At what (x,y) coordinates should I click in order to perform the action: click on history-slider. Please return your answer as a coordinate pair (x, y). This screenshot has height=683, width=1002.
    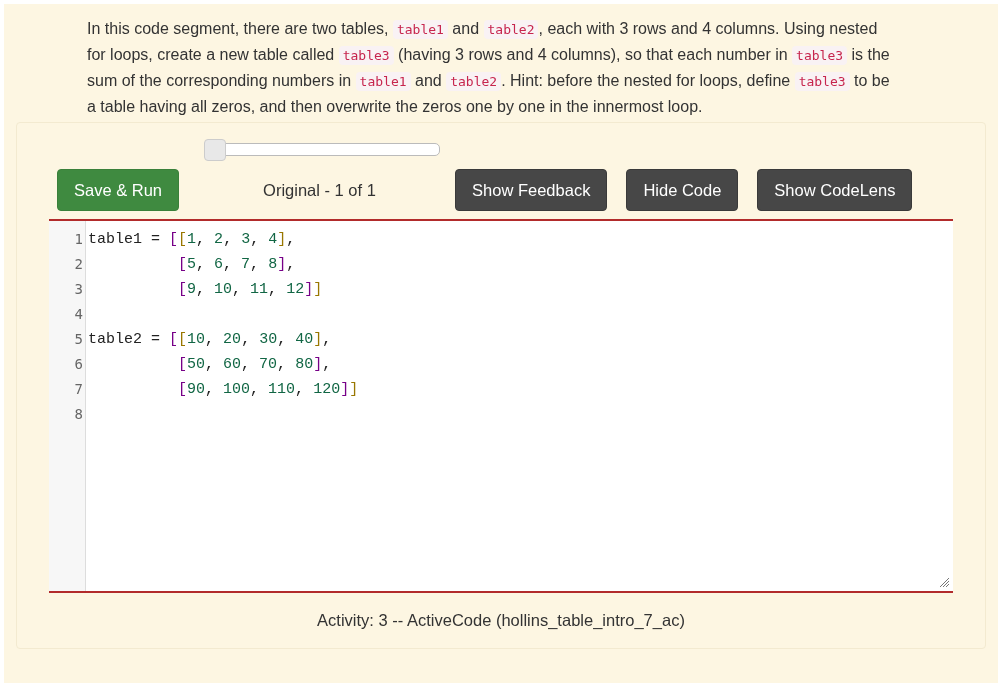
    Looking at the image, I should click on (322, 150).